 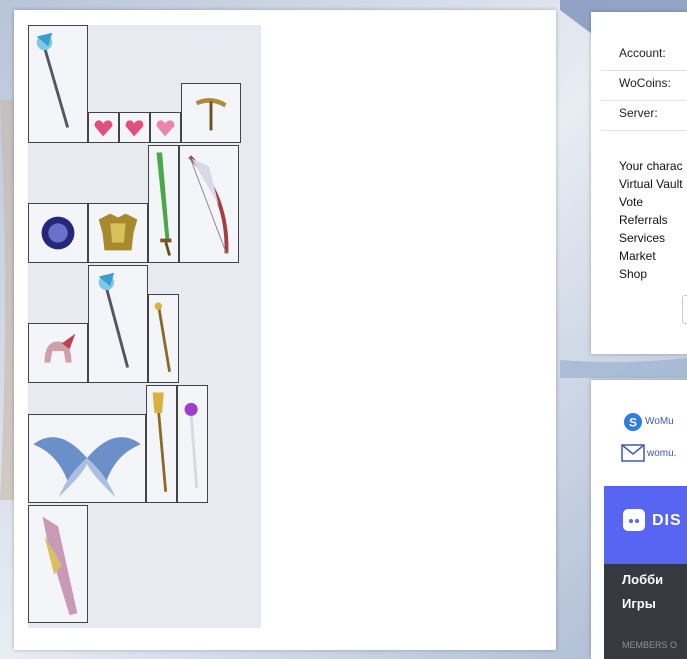 What do you see at coordinates (118, 233) in the screenshot?
I see `vault-item-gold-armor` at bounding box center [118, 233].